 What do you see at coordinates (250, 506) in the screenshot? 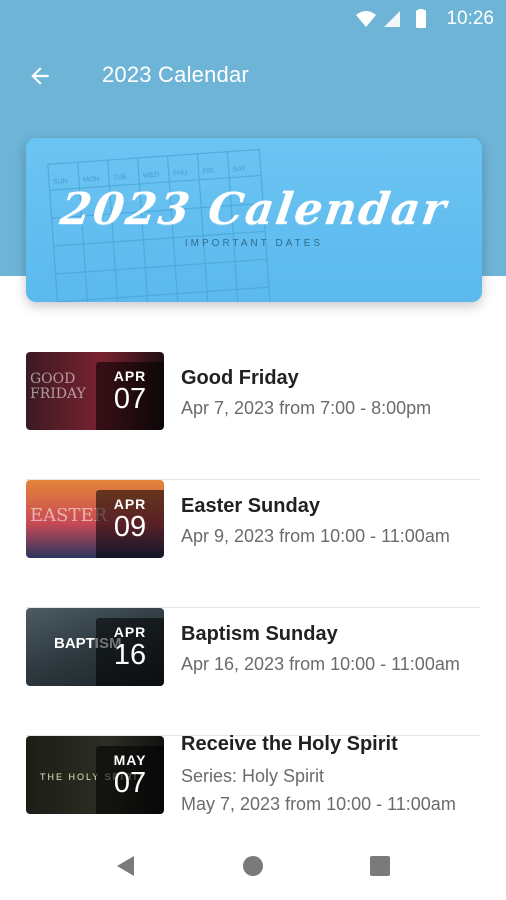
I see `event-title: Easter Sunday` at bounding box center [250, 506].